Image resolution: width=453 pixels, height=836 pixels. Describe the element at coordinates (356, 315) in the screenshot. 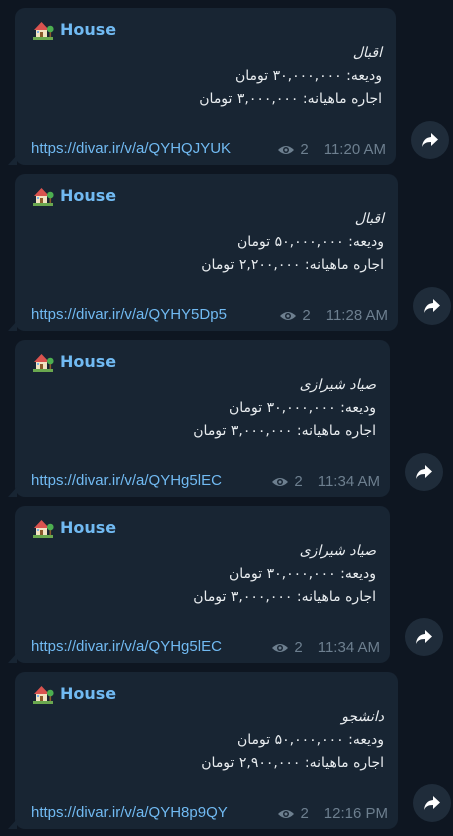

I see `message-time: 11:28 AM` at that location.